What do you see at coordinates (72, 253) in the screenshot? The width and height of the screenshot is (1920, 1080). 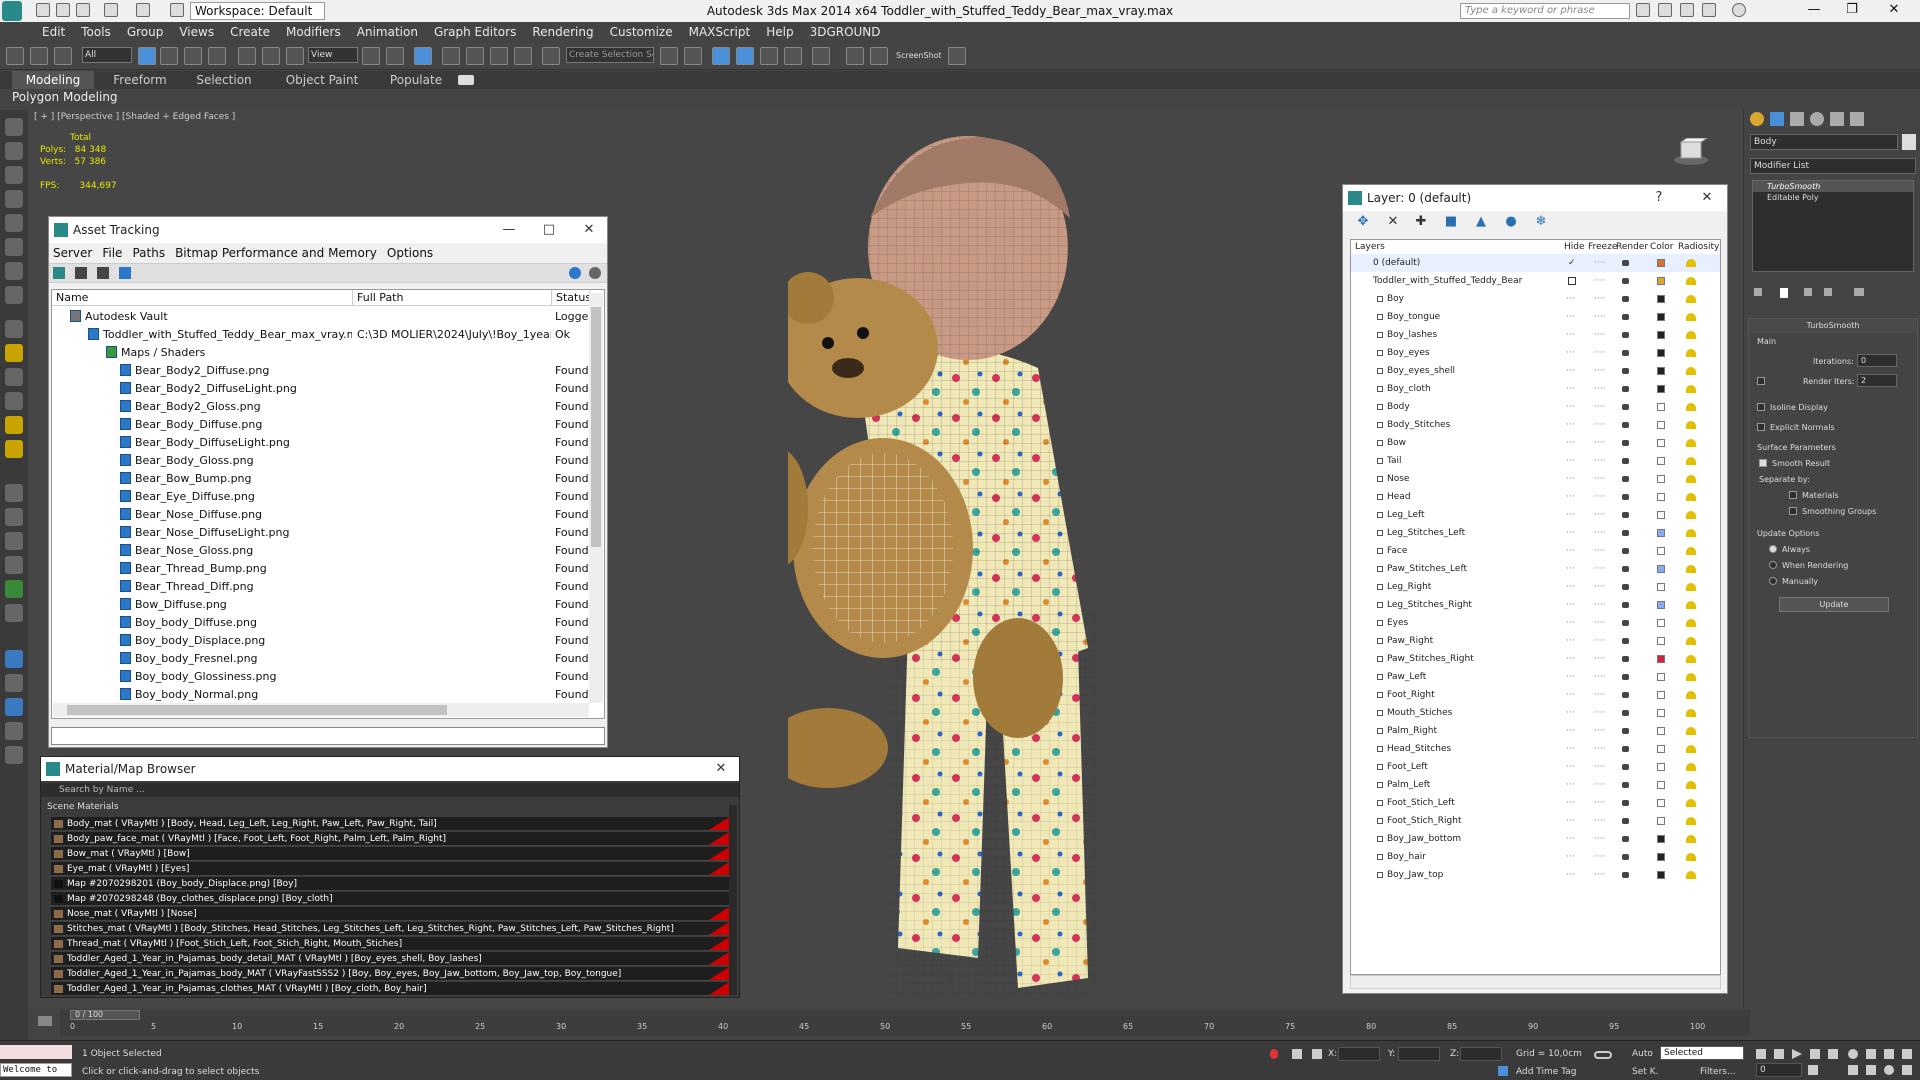 I see `asset-menu-server: Server` at bounding box center [72, 253].